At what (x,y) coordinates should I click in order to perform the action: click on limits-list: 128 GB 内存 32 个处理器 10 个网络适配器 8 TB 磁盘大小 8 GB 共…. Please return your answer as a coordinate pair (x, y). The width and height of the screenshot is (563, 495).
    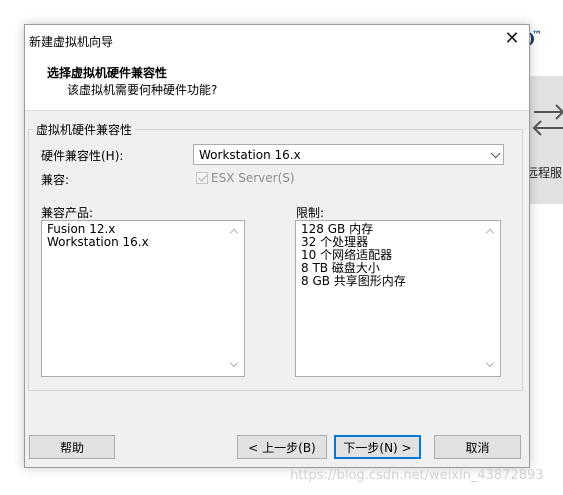
    Looking at the image, I should click on (398, 298).